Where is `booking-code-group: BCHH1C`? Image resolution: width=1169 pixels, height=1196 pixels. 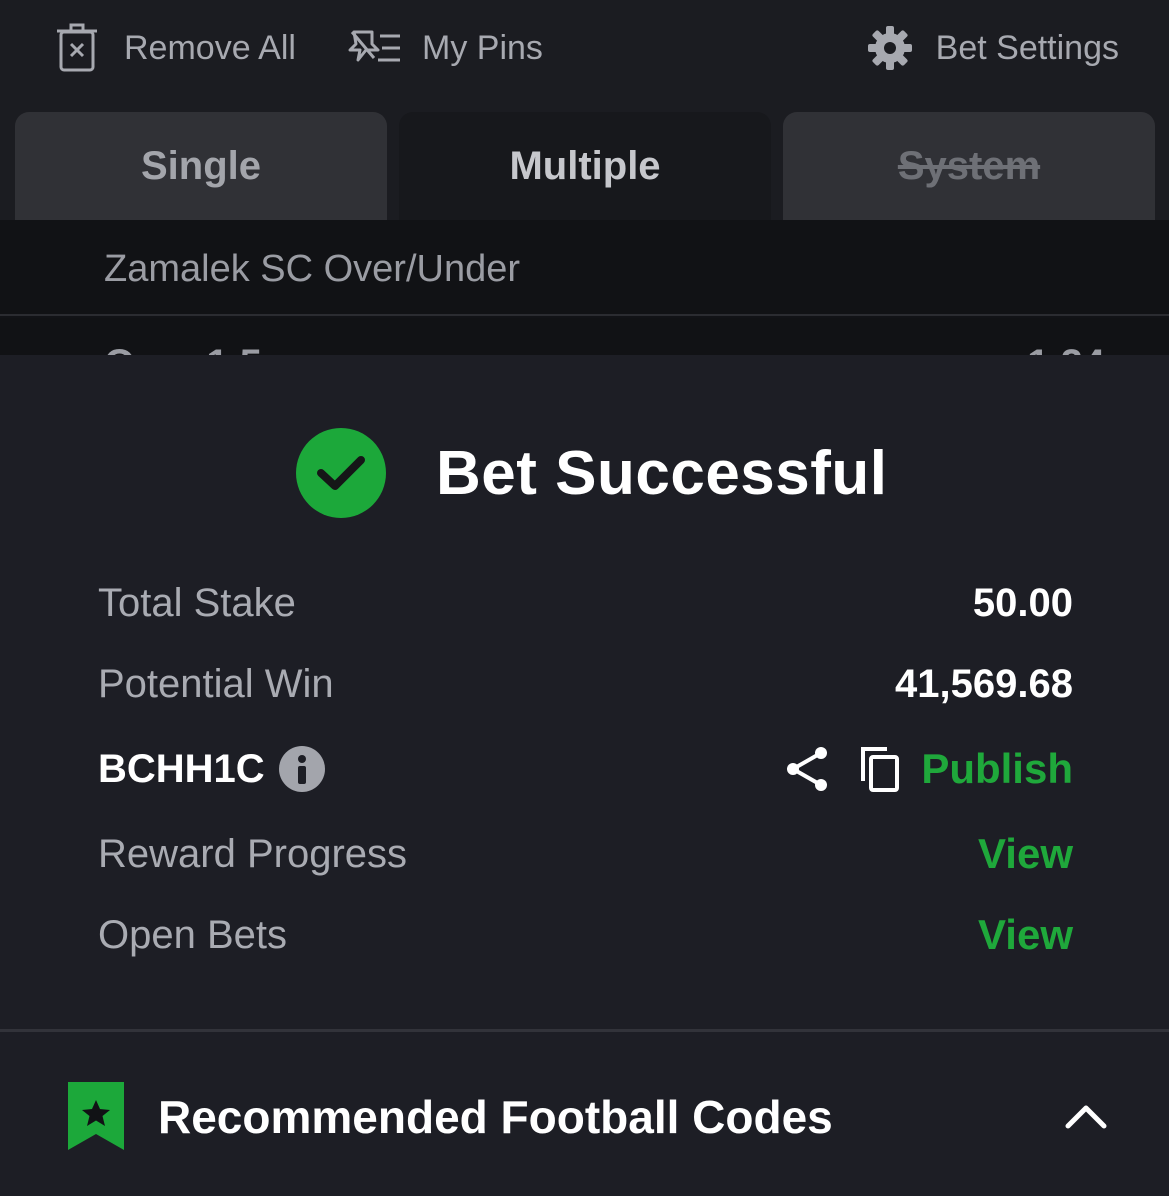 booking-code-group: BCHH1C is located at coordinates (211, 769).